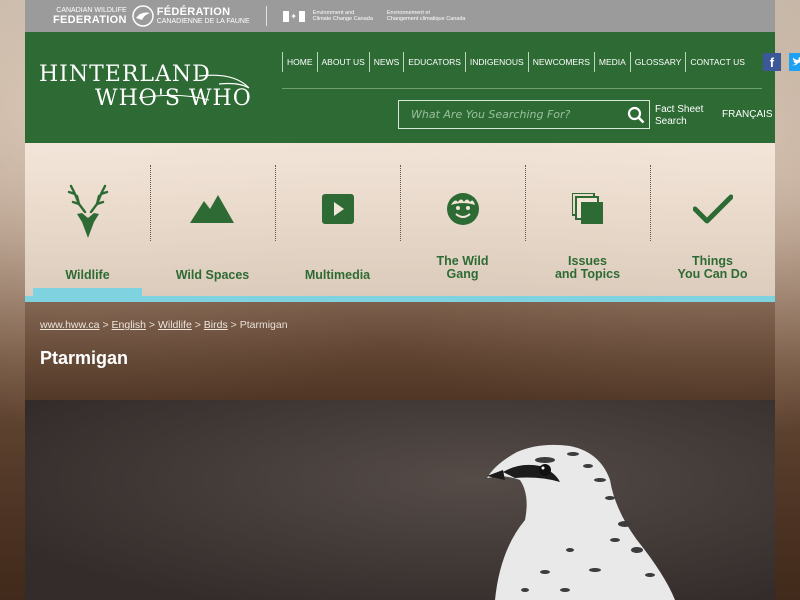  Describe the element at coordinates (560, 62) in the screenshot. I see `topnav-newcomers: NEWCOMERS` at that location.